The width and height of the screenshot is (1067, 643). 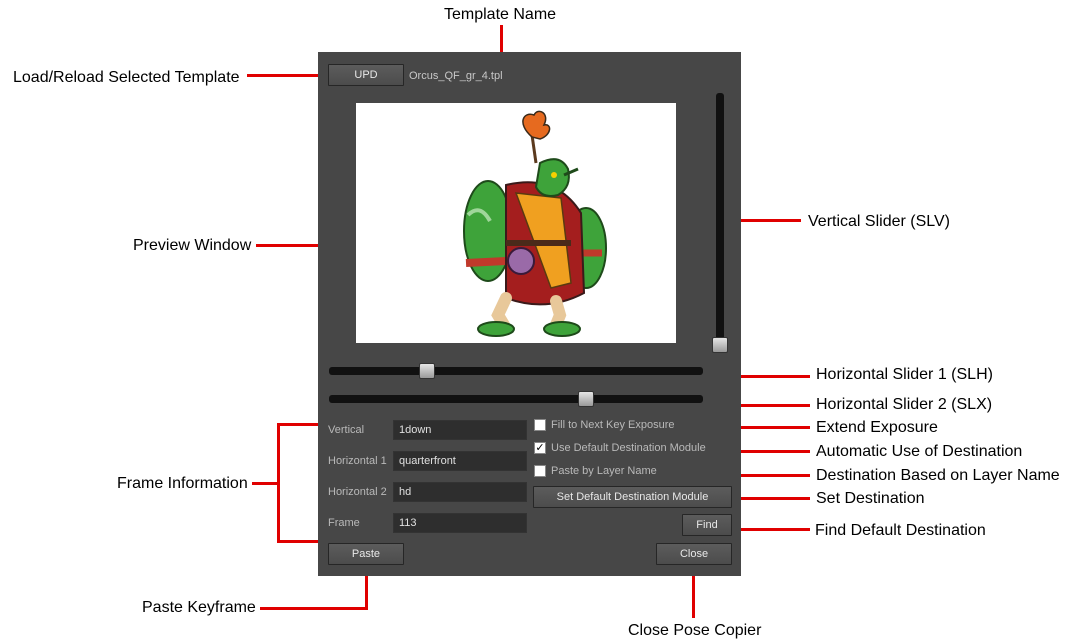 I want to click on set-default-destination-button: Set Default Destination Module, so click(x=632, y=497).